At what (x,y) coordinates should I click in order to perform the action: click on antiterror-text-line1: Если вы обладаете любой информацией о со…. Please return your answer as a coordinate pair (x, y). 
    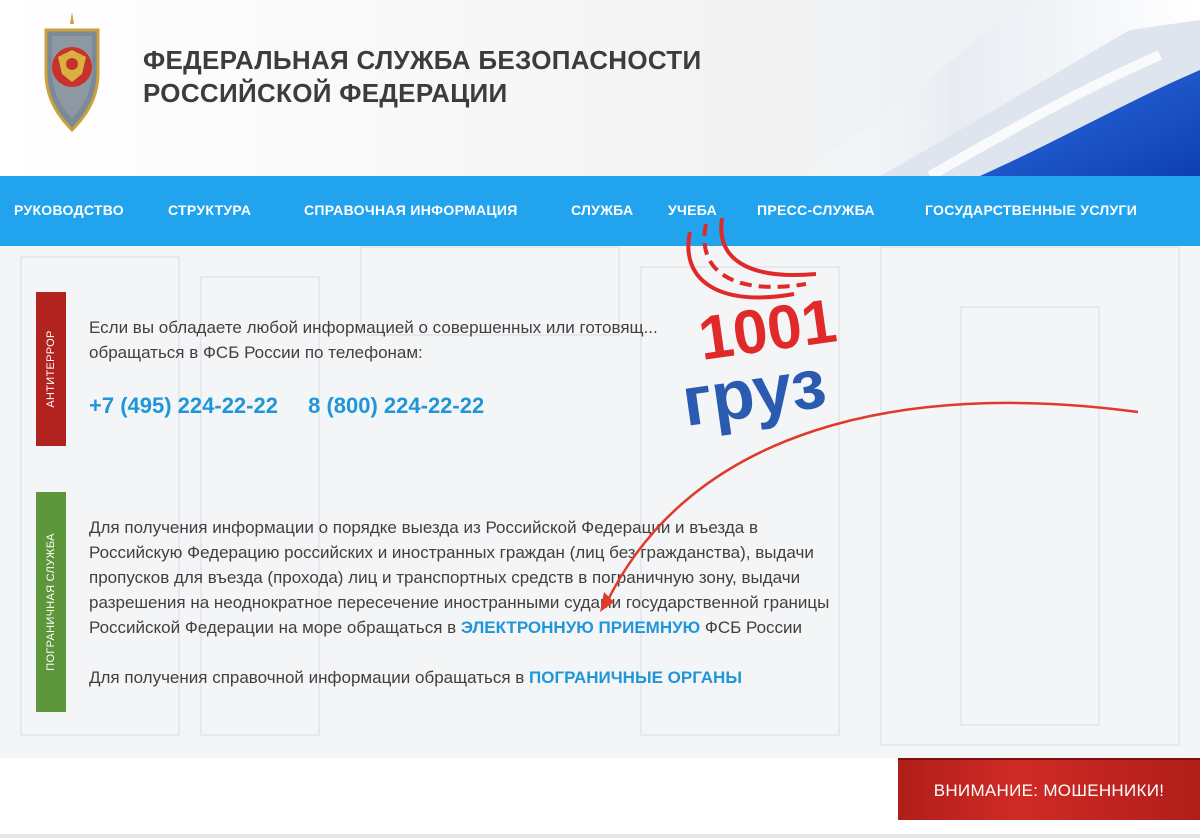
    Looking at the image, I should click on (373, 327).